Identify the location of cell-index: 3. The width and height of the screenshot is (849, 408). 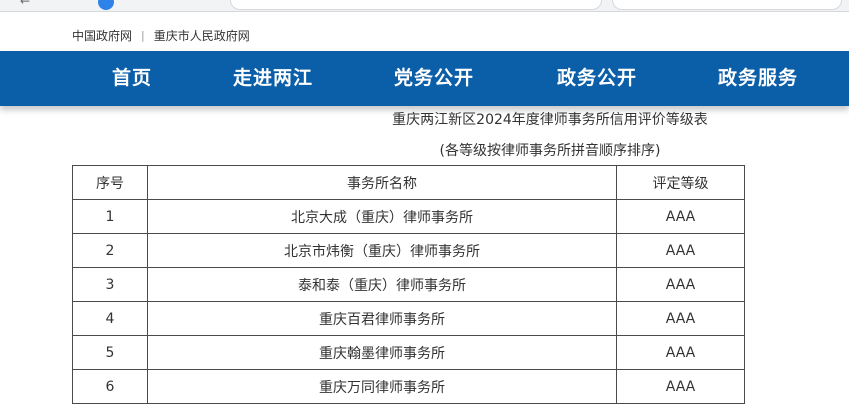
(110, 284).